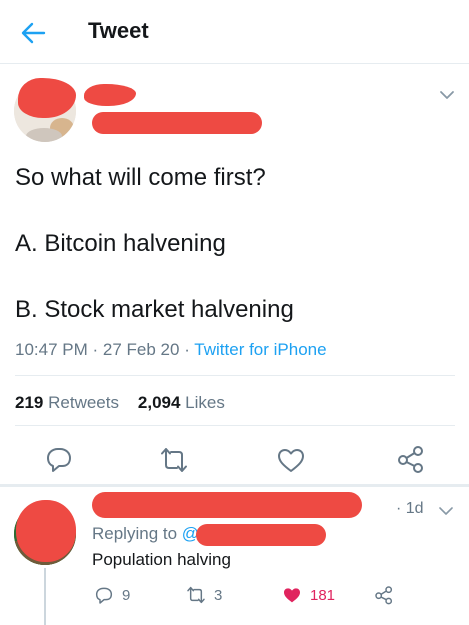 This screenshot has width=469, height=625. Describe the element at coordinates (45, 596) in the screenshot. I see `thread-line` at that location.